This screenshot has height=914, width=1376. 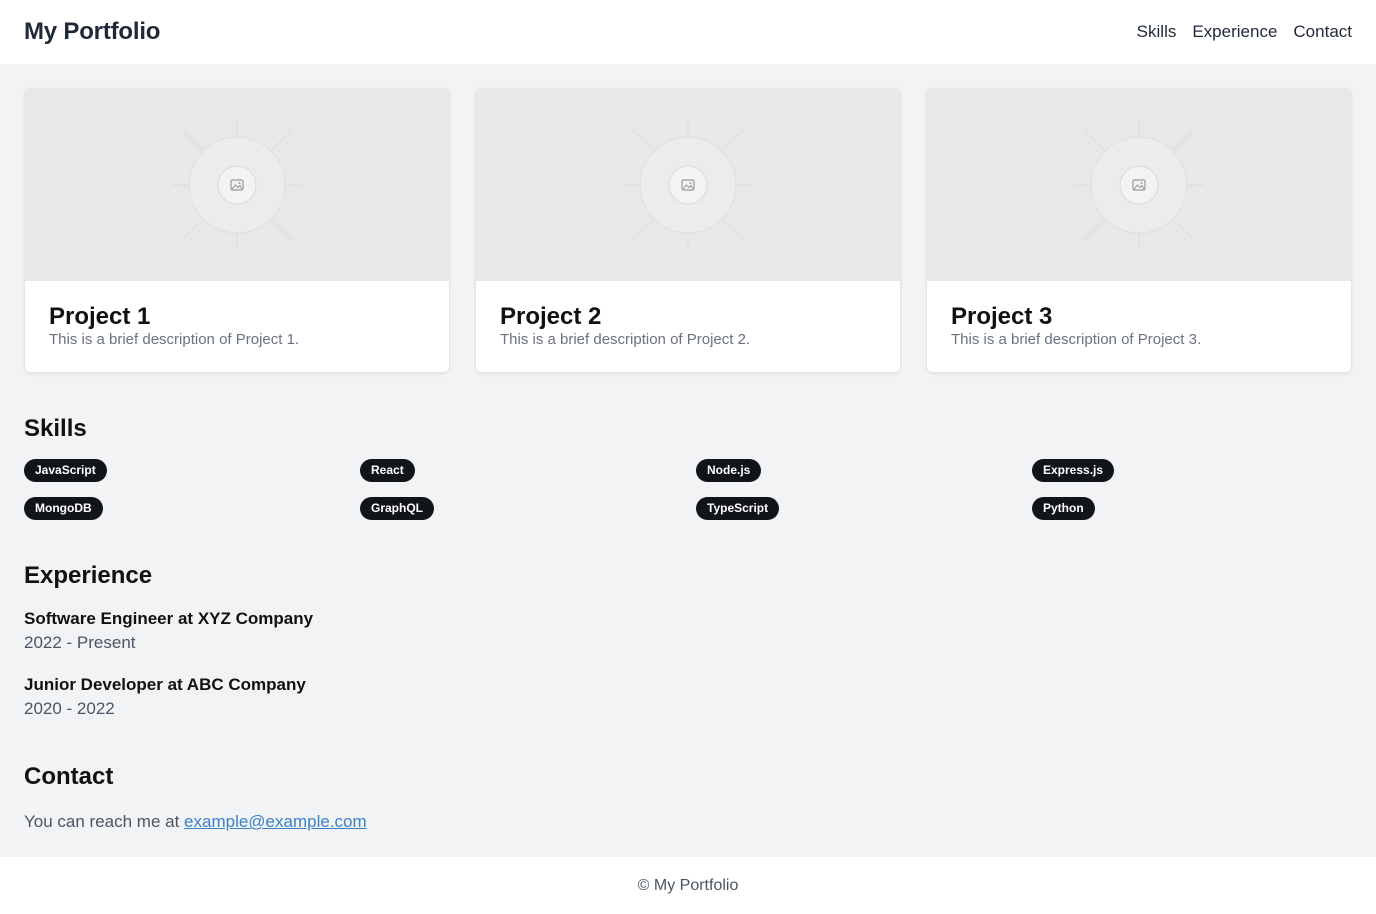 What do you see at coordinates (688, 822) in the screenshot?
I see `contact-text: You can reach me at example@example.com` at bounding box center [688, 822].